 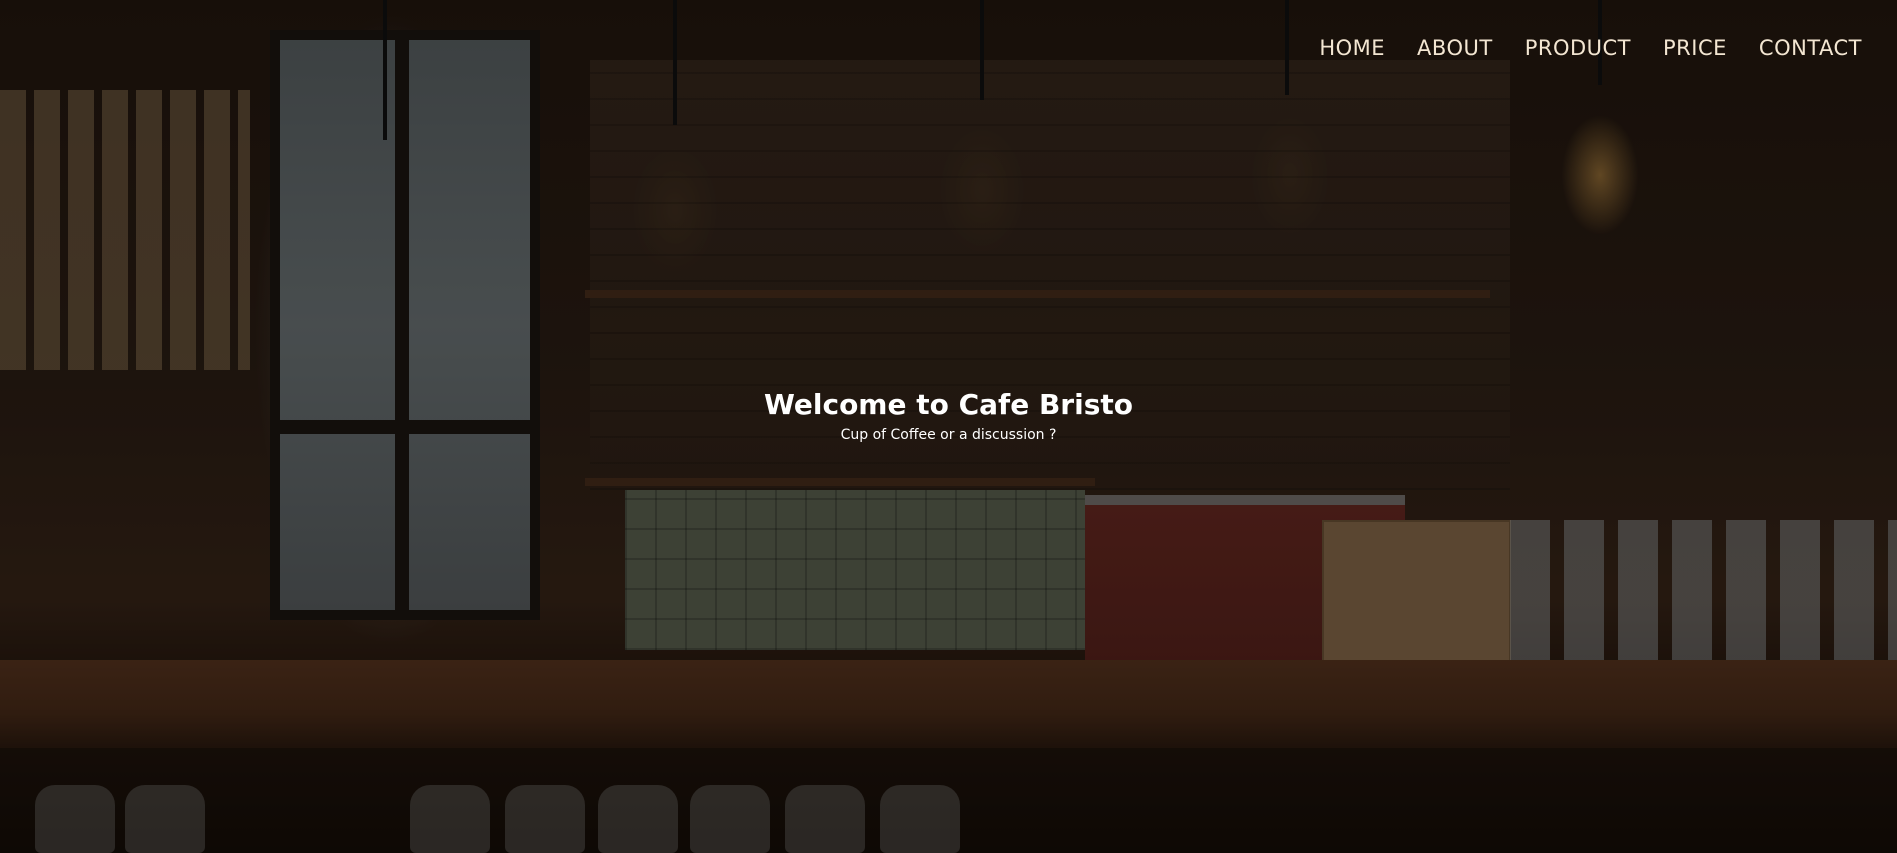 What do you see at coordinates (948, 435) in the screenshot?
I see `hero-subtitle: Cup of Coffee or a discussion ?` at bounding box center [948, 435].